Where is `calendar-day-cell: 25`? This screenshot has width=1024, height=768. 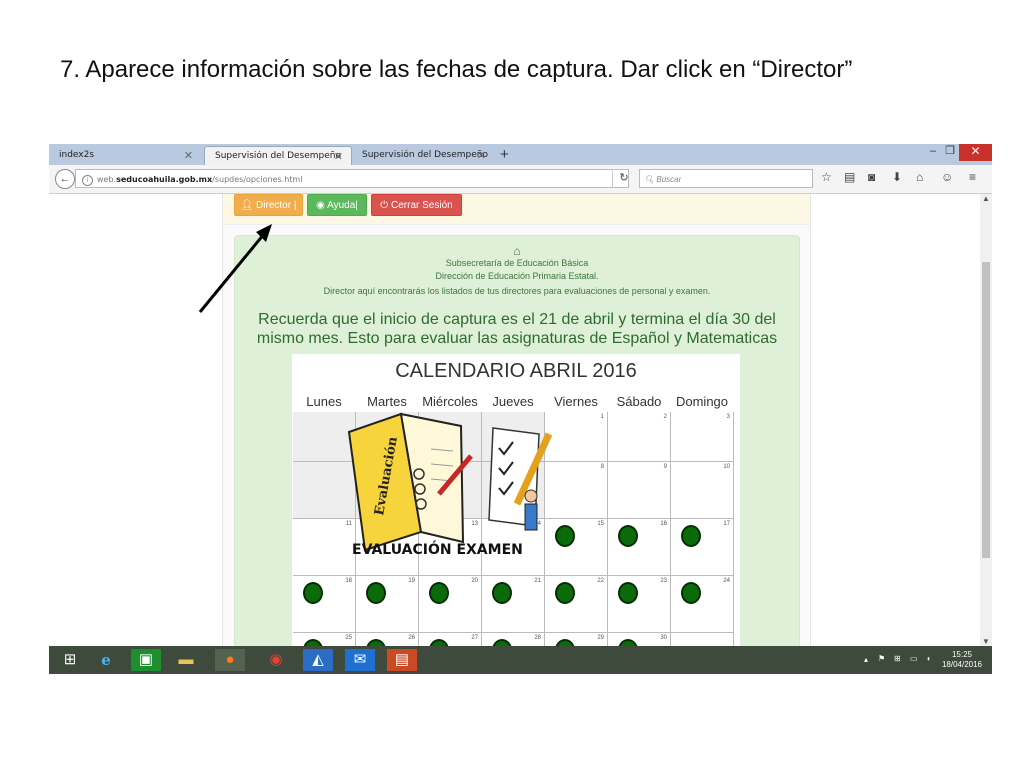
calendar-day-cell: 25 is located at coordinates (324, 639).